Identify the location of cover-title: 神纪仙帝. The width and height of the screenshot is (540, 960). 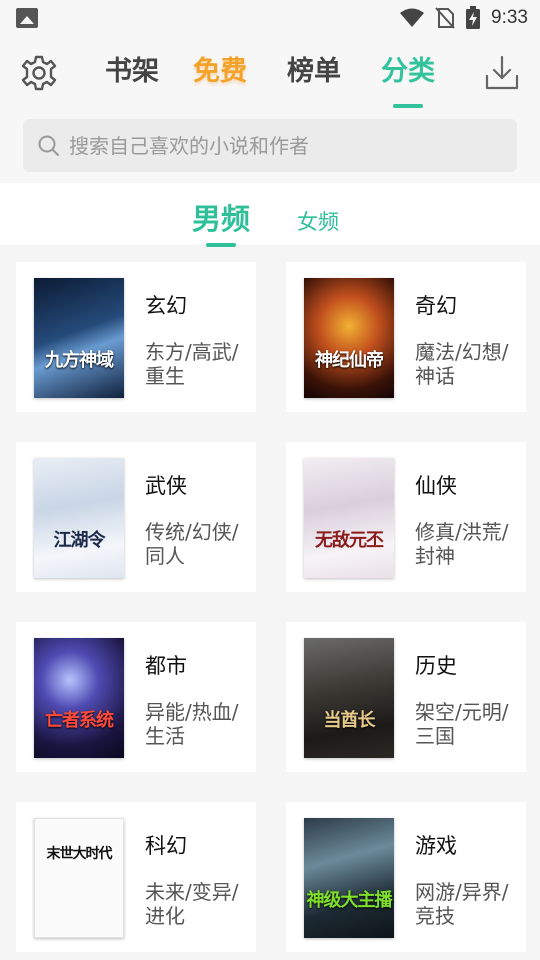
(349, 360).